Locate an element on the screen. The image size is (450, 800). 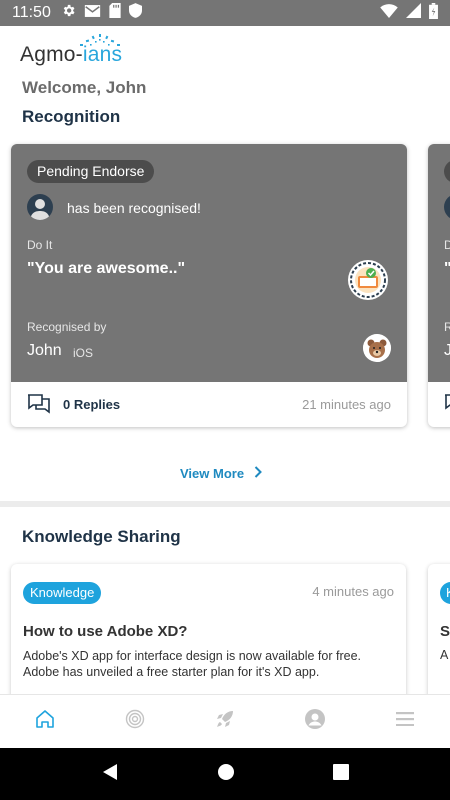
target-icon is located at coordinates (135, 721).